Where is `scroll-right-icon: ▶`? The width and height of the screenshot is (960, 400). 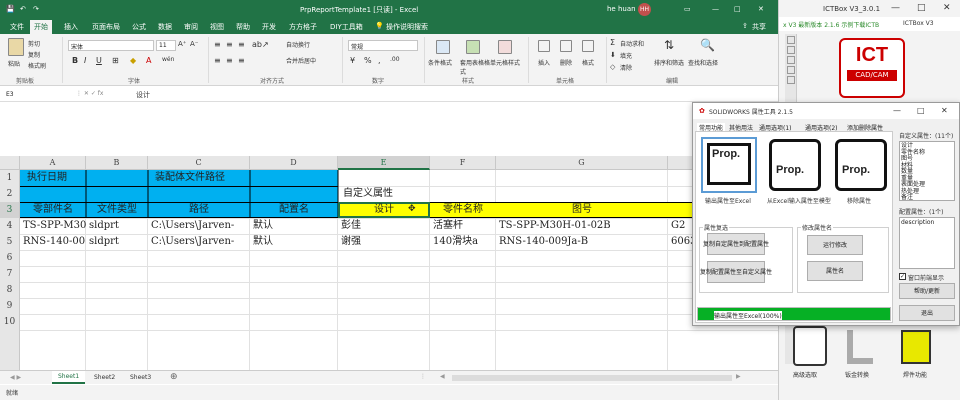
scroll-right-icon: ▶ is located at coordinates (738, 376).